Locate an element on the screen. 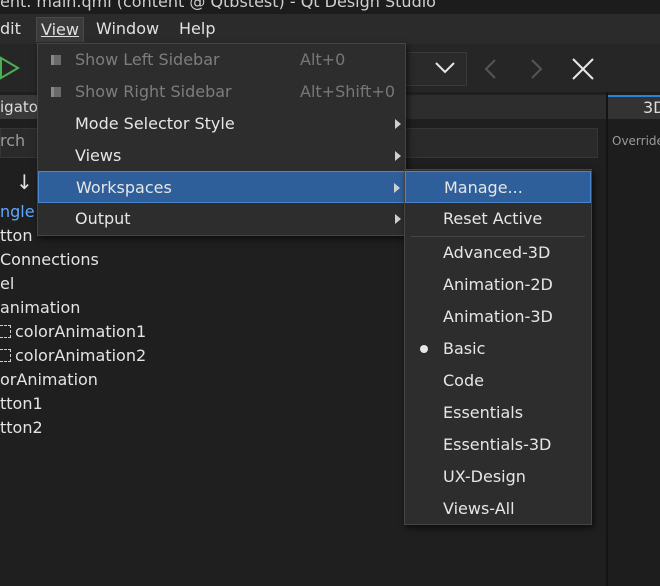 The height and width of the screenshot is (586, 660). menu-item-label: Views is located at coordinates (98, 155).